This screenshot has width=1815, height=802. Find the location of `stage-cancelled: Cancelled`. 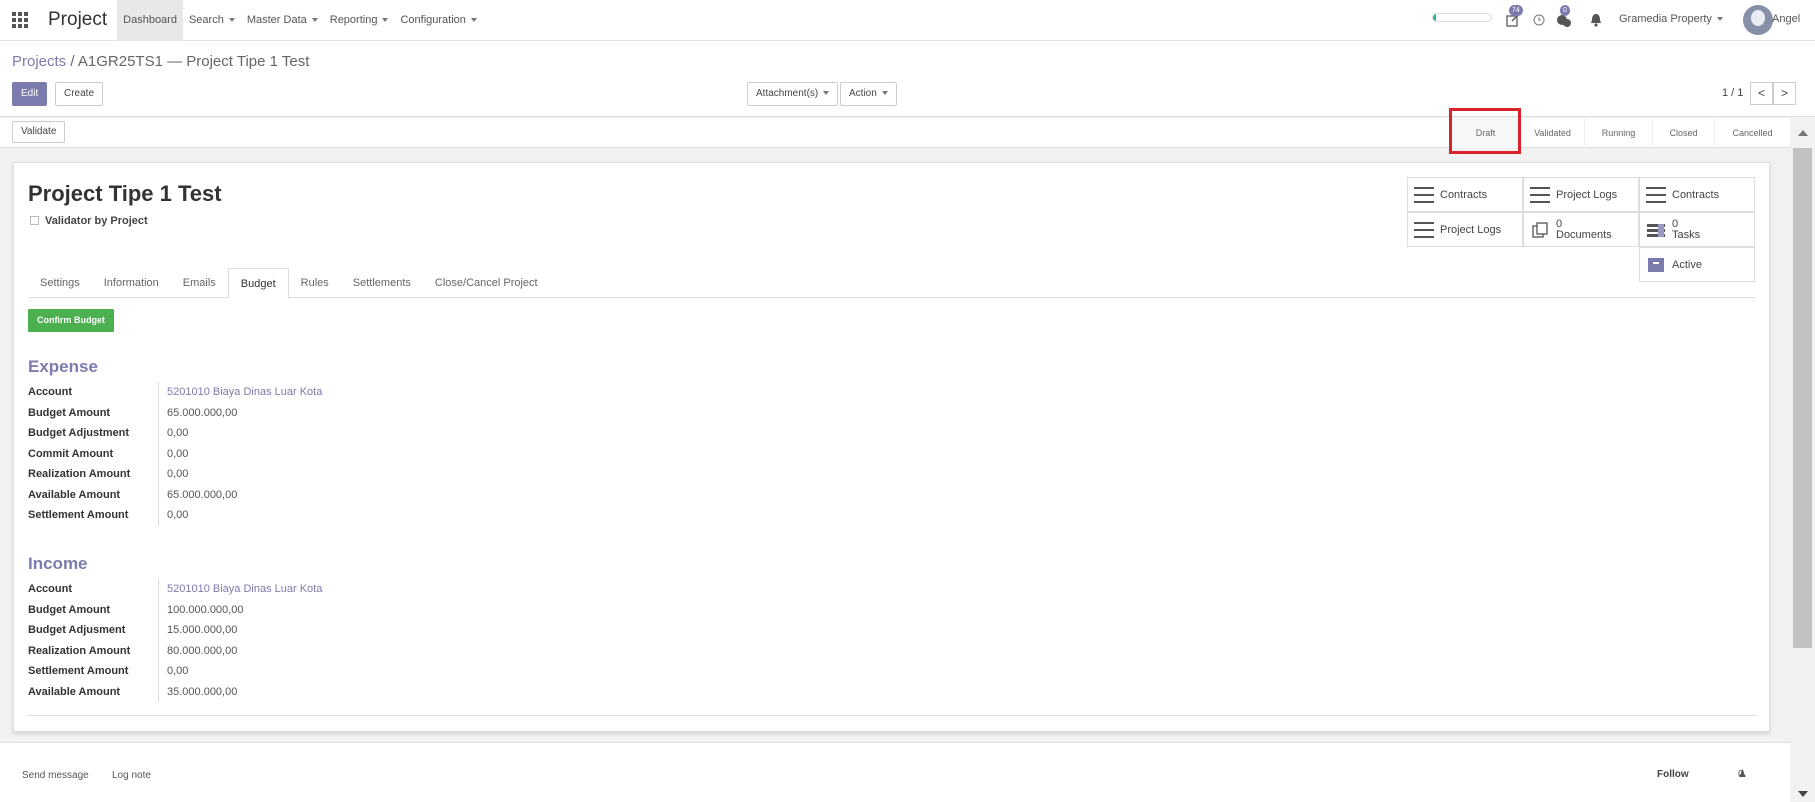

stage-cancelled: Cancelled is located at coordinates (1752, 133).